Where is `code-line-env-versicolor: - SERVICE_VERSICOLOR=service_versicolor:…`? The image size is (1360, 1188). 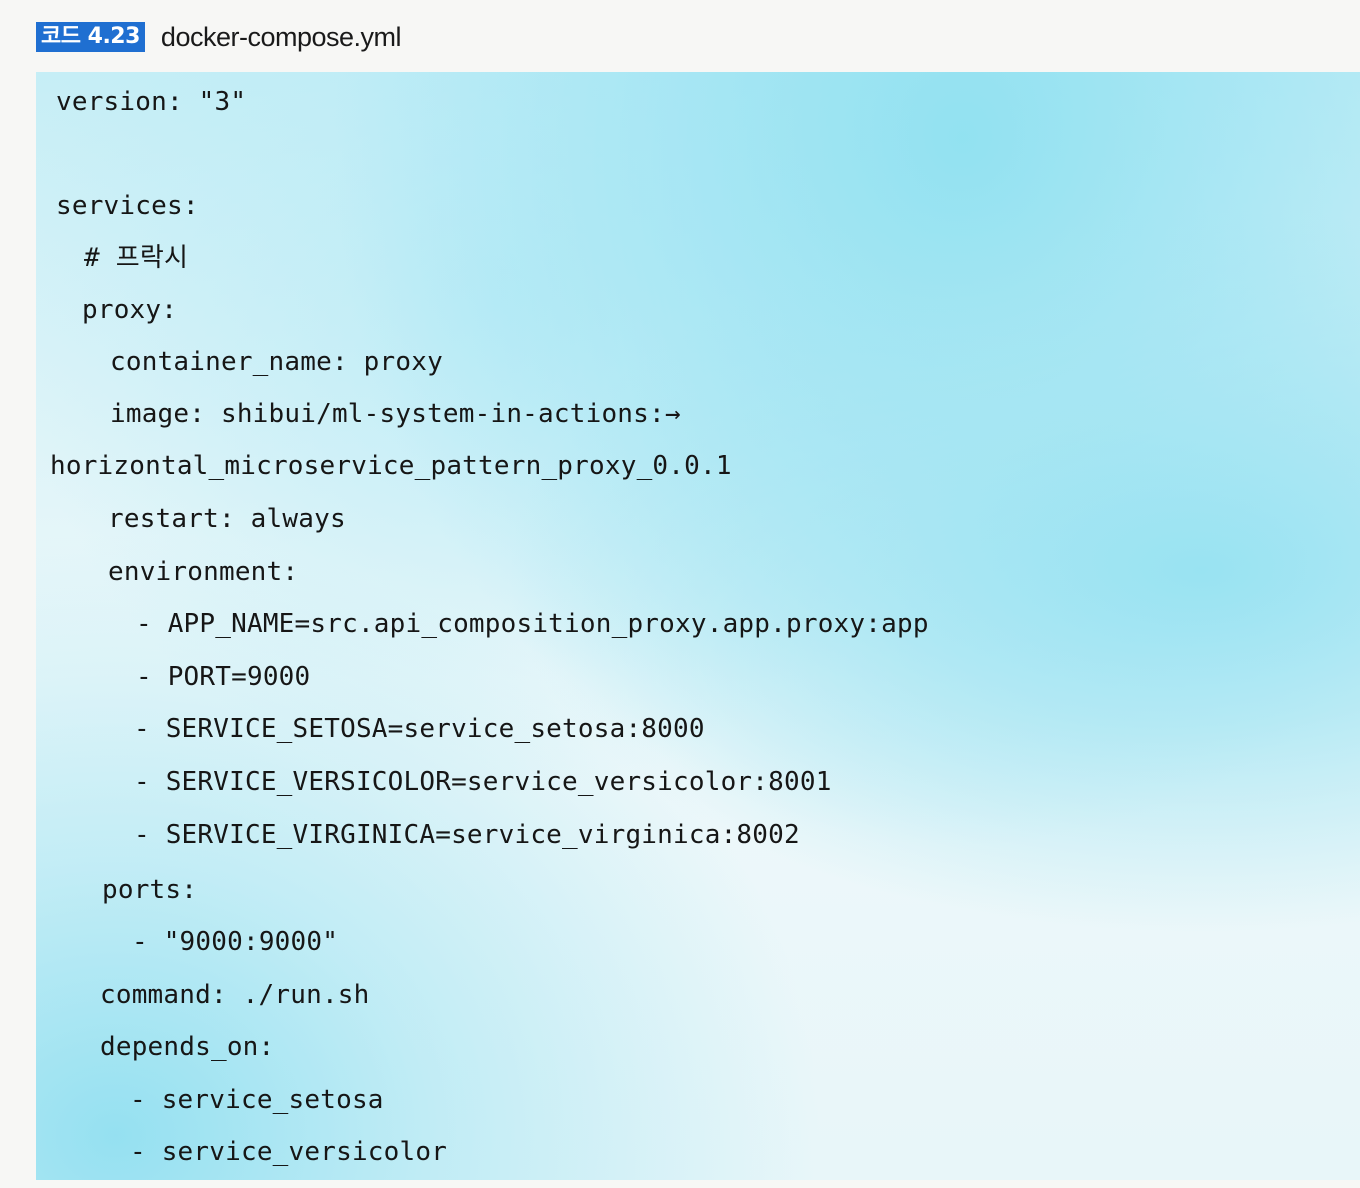 code-line-env-versicolor: - SERVICE_VERSICOLOR=service_versicolor:… is located at coordinates (483, 782).